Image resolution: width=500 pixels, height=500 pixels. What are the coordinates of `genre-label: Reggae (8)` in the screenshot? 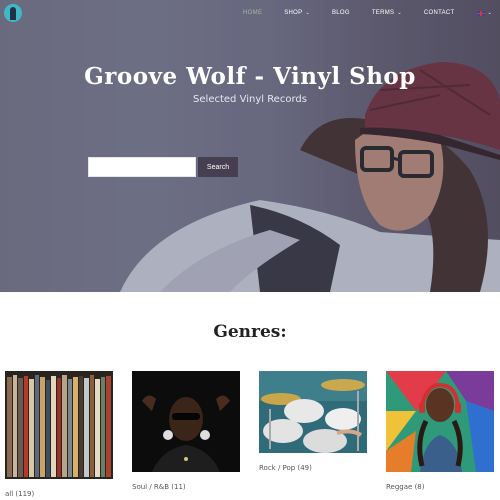 It's located at (405, 487).